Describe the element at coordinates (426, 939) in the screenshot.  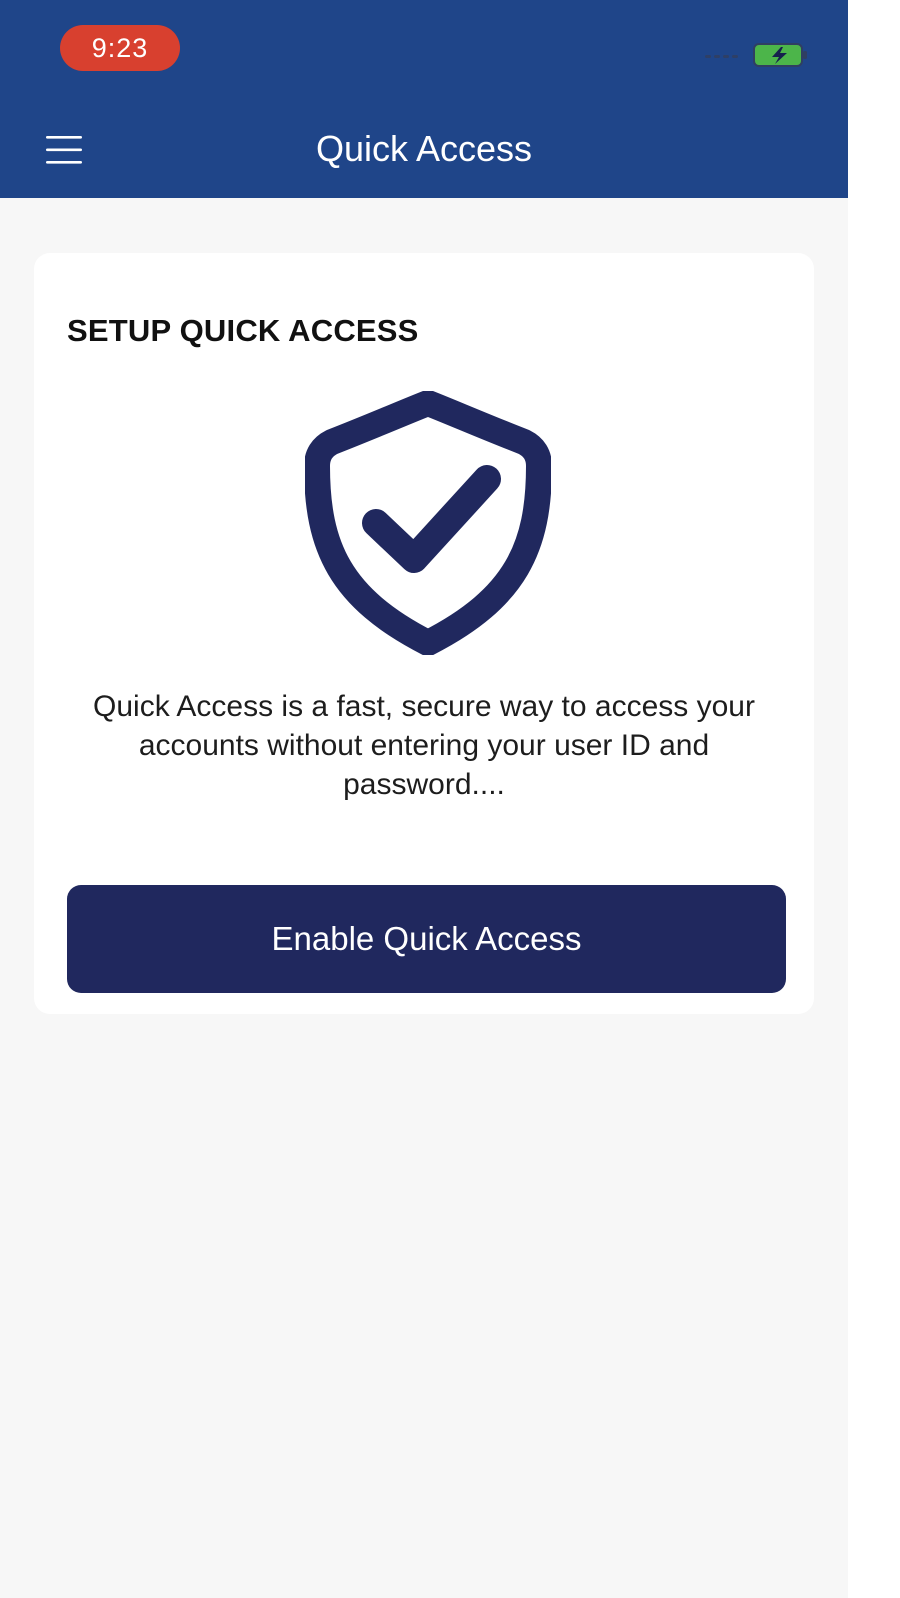
I see `enable-quick-access-button: Enable Quick Access` at that location.